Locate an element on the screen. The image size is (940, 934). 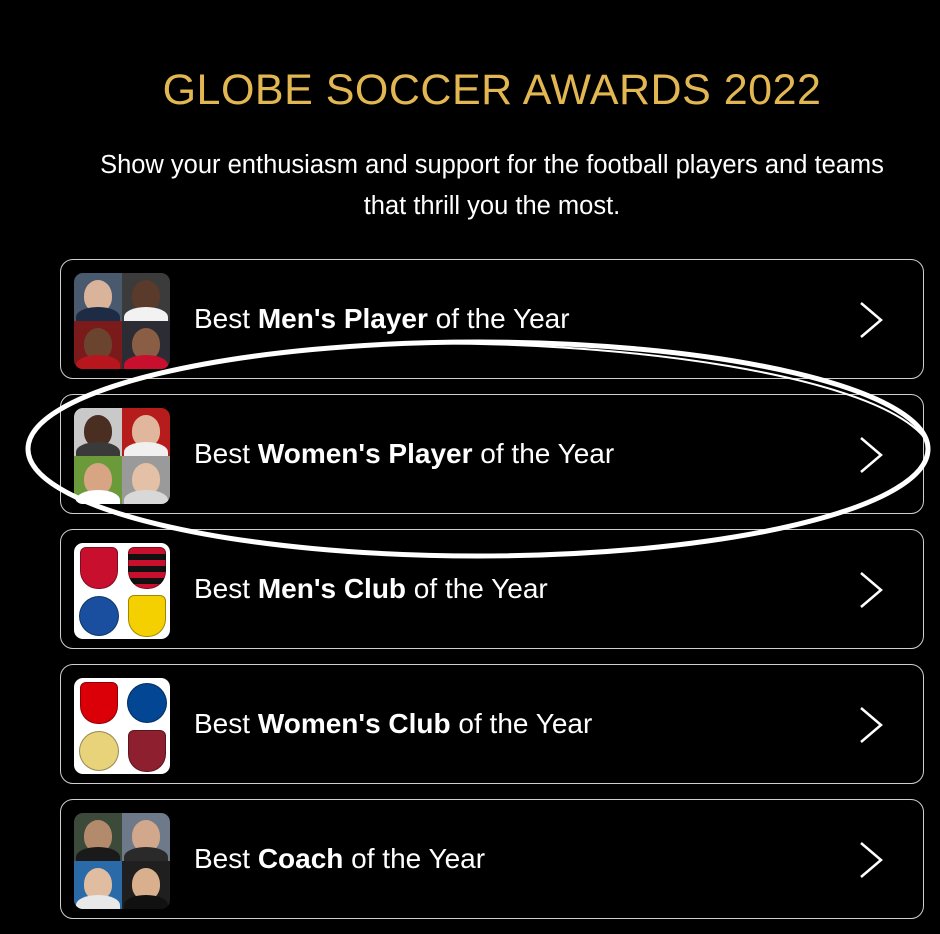
label-bold: Women's Club is located at coordinates (354, 723).